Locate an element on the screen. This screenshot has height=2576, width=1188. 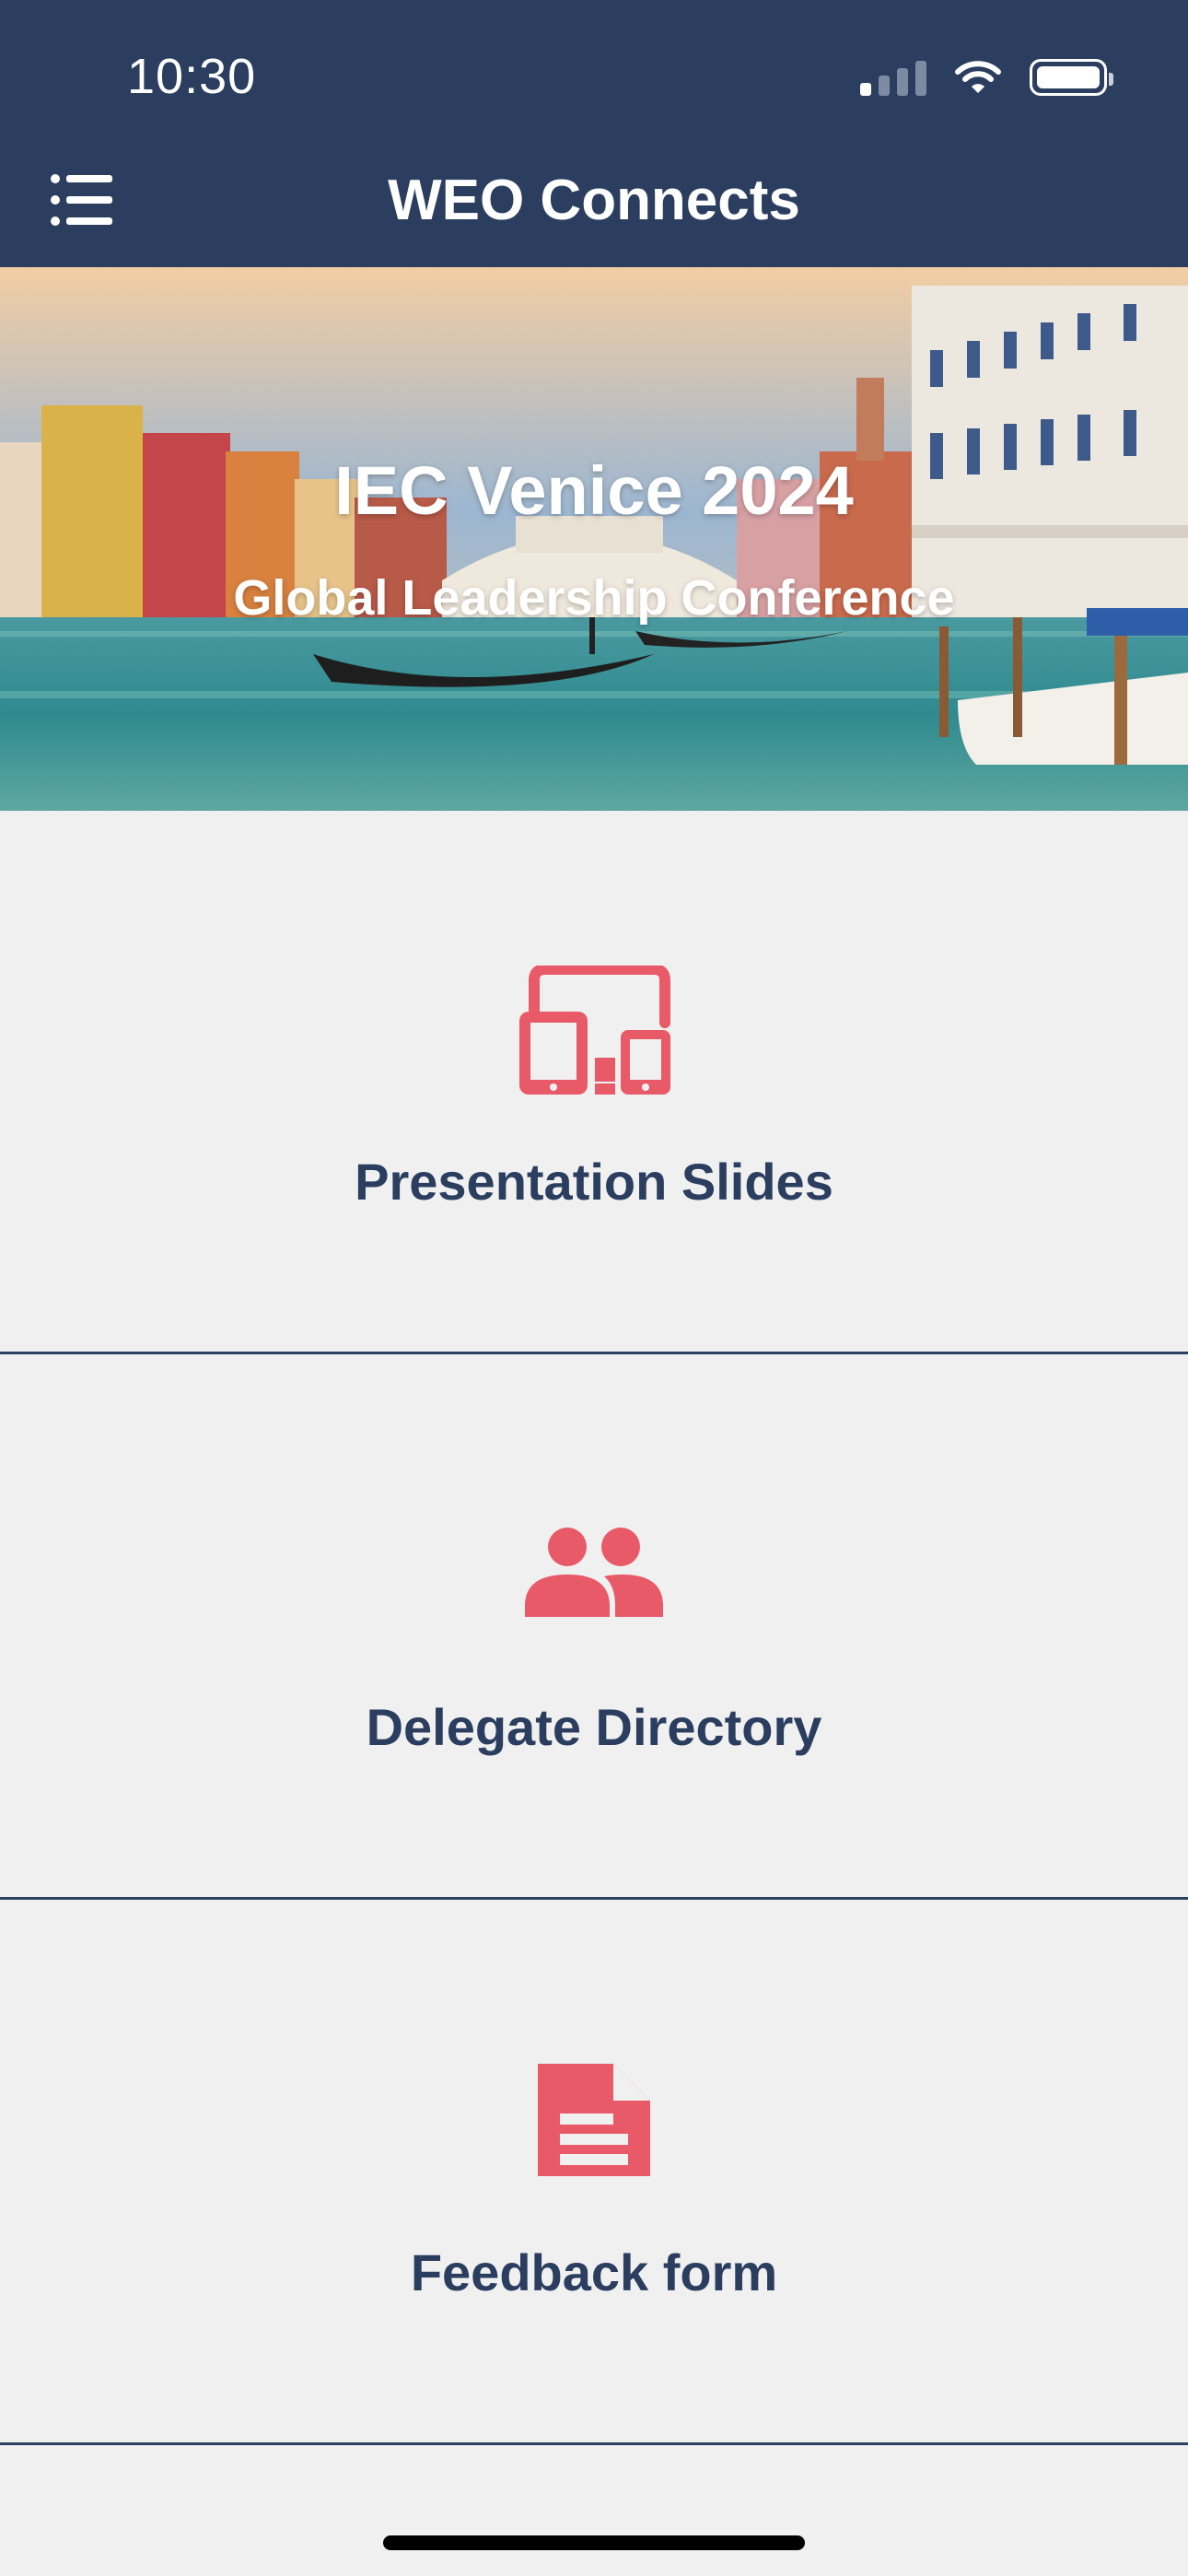
tile-label: Feedback form is located at coordinates (594, 2272).